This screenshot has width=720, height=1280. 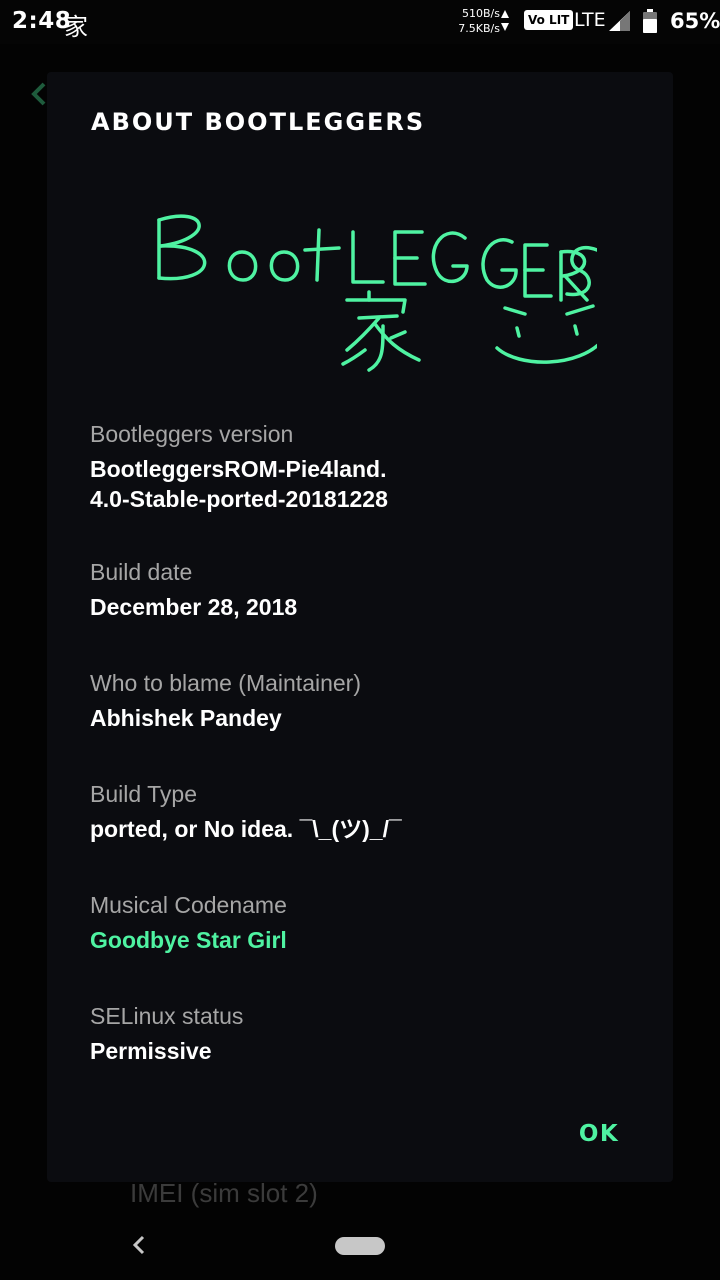 What do you see at coordinates (360, 922) in the screenshot?
I see `info-codename: Musical Codename Goodbye Star Girl` at bounding box center [360, 922].